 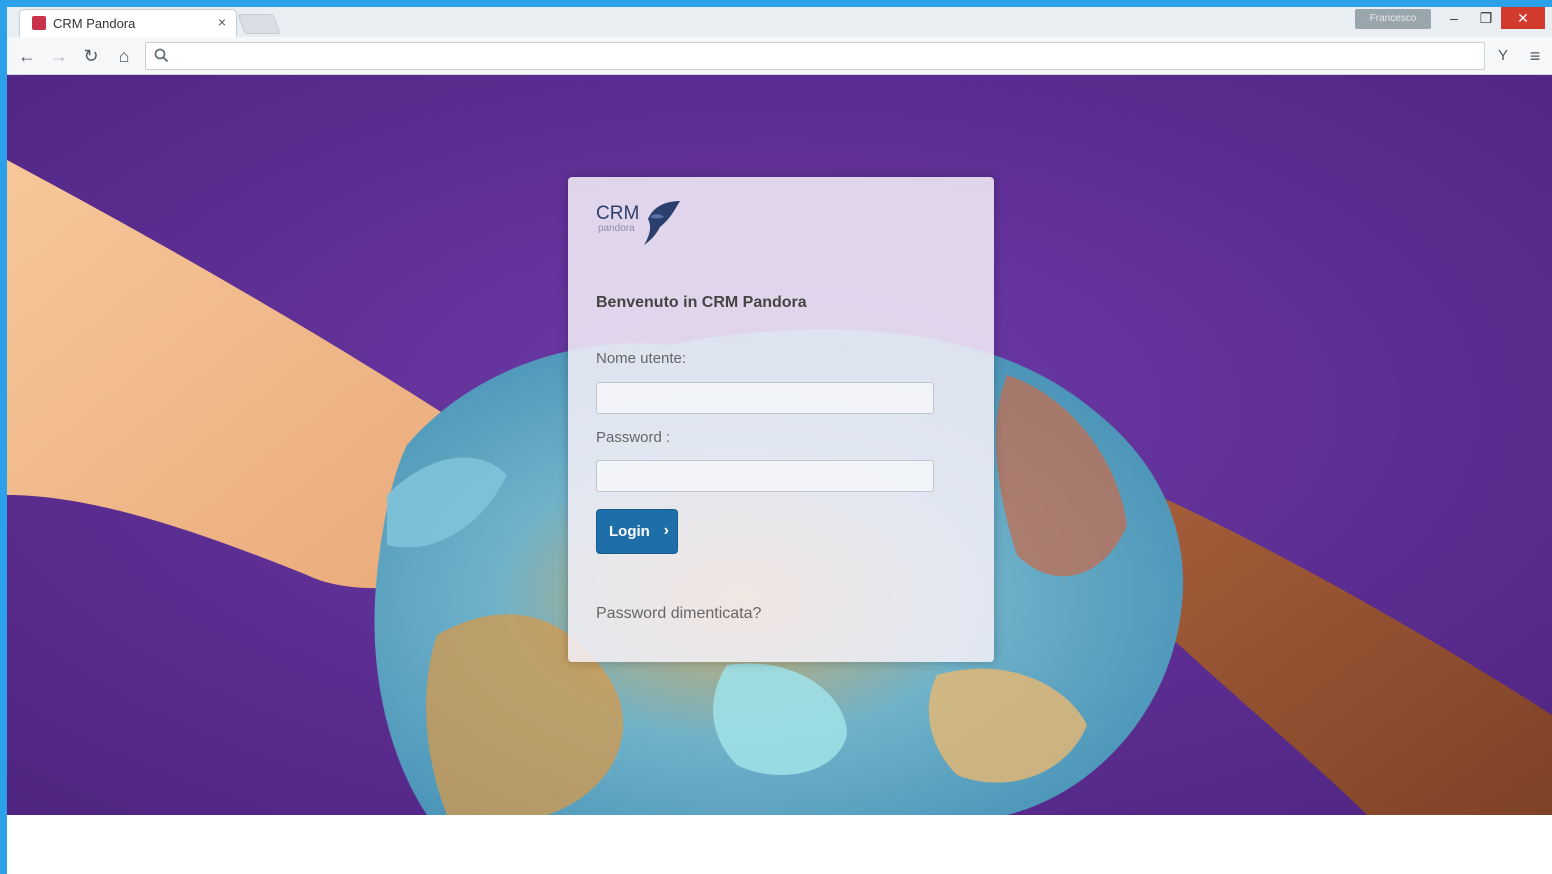 I want to click on reload-icon: ↻, so click(x=91, y=56).